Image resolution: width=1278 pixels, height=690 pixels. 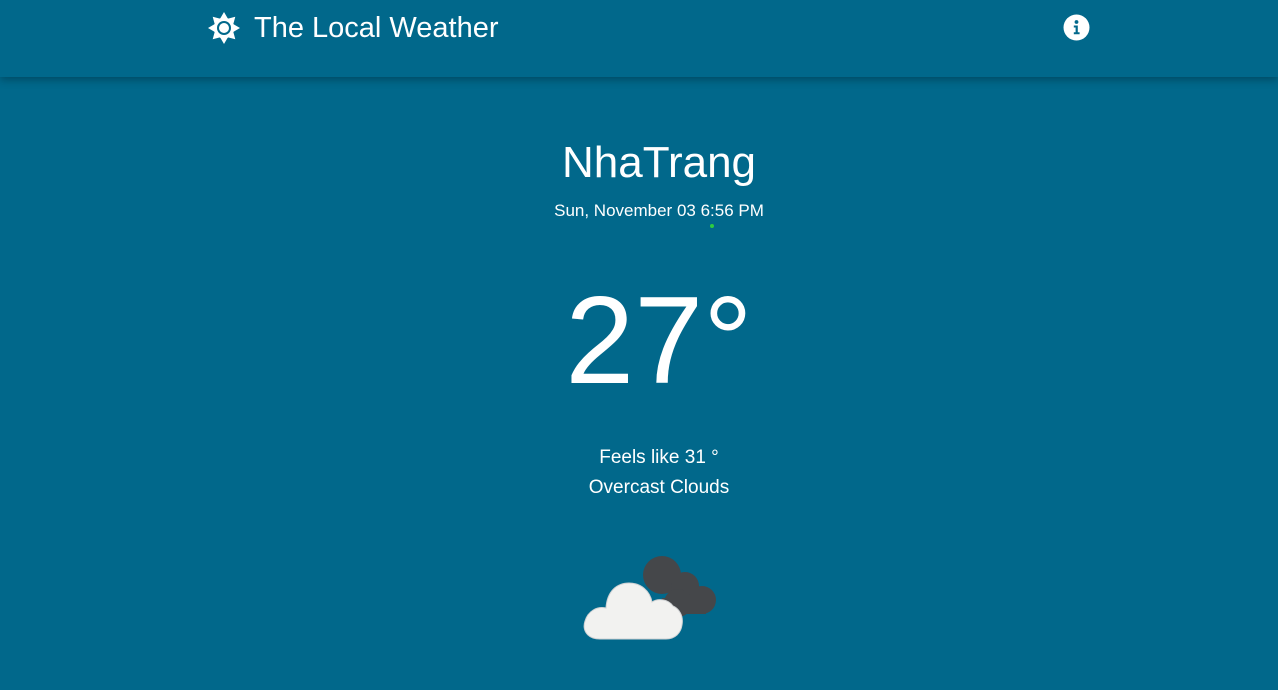 What do you see at coordinates (224, 28) in the screenshot?
I see `sun-icon` at bounding box center [224, 28].